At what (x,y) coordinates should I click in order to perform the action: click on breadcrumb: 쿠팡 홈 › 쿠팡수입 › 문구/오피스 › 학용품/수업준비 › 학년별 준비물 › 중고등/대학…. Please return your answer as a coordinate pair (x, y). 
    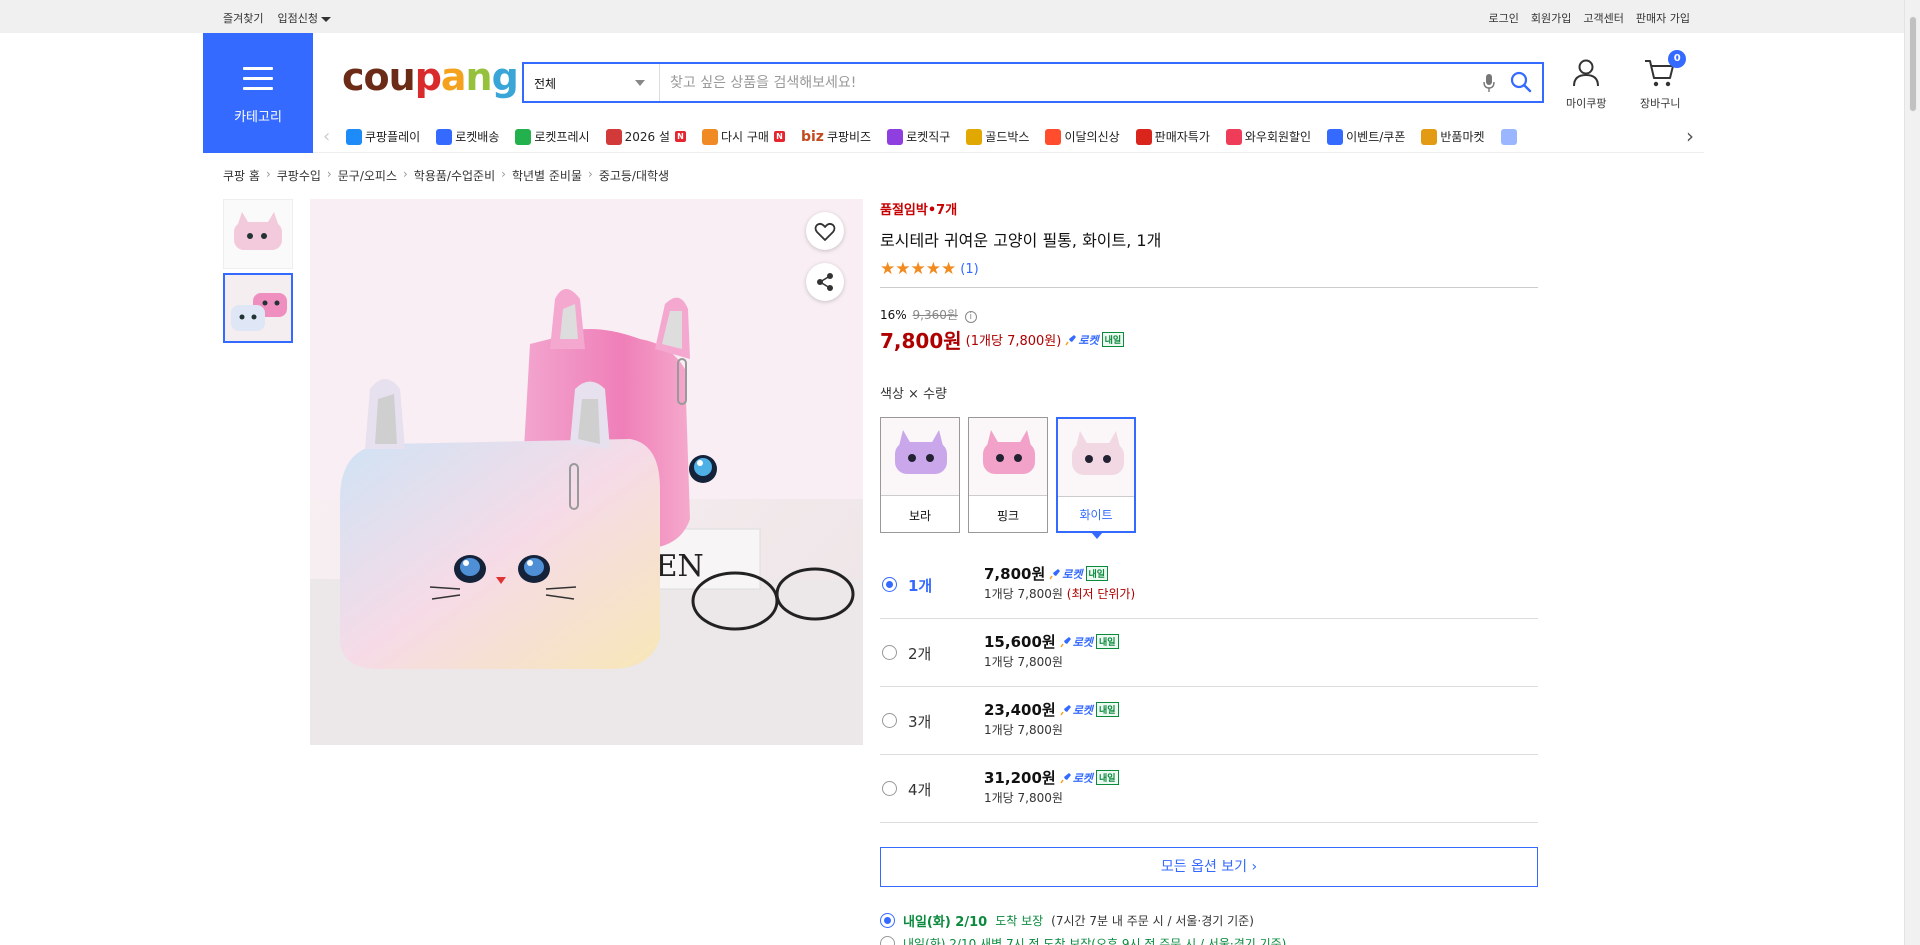
    Looking at the image, I should click on (446, 175).